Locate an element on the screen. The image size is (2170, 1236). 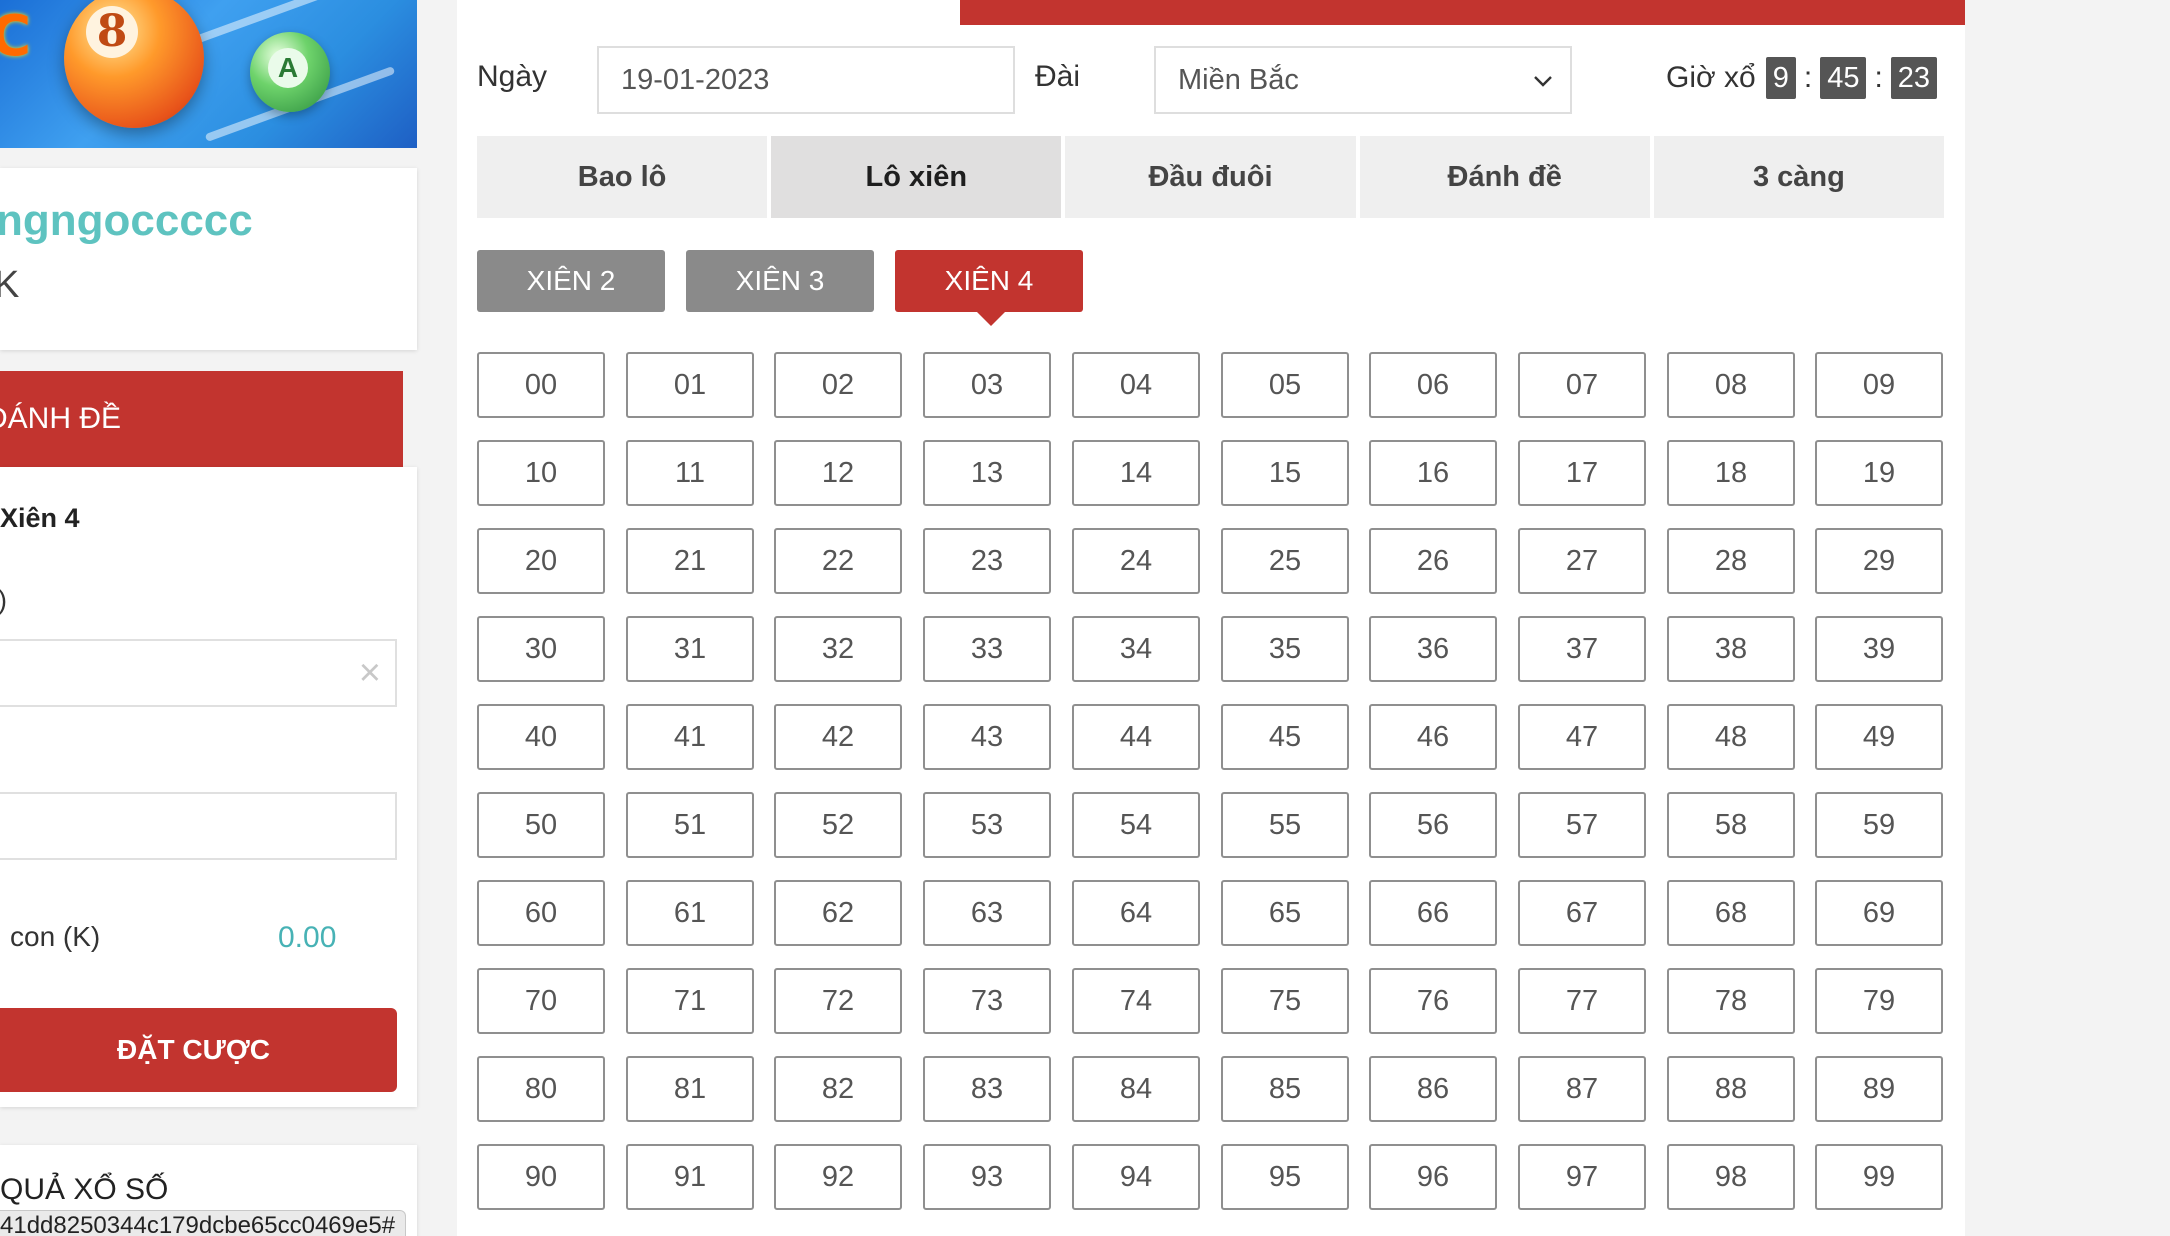
number-button: 01 is located at coordinates (690, 385).